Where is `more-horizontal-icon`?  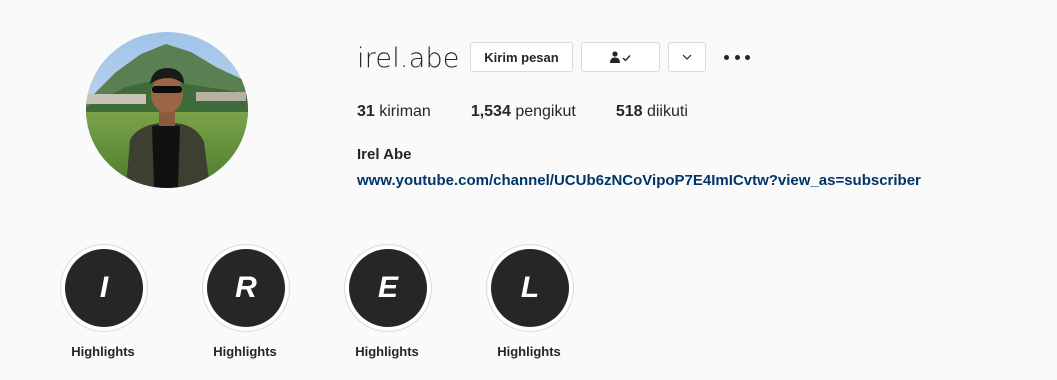
more-horizontal-icon is located at coordinates (737, 57).